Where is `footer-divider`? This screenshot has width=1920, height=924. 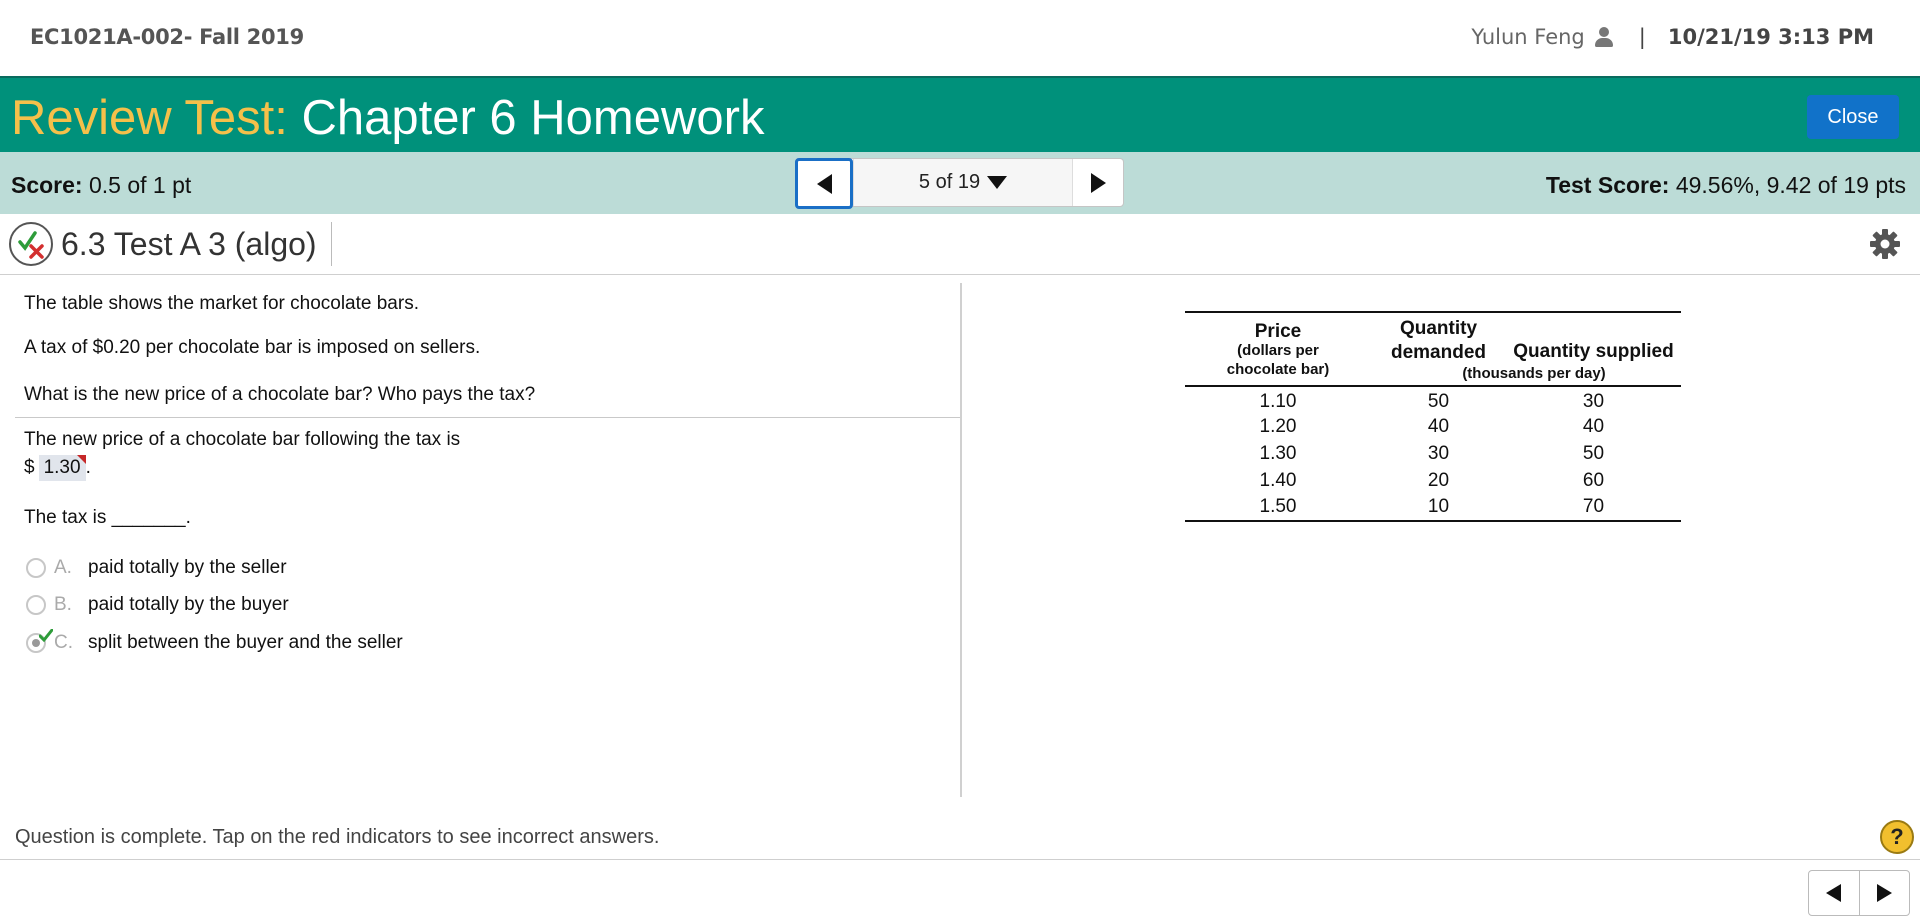 footer-divider is located at coordinates (960, 859).